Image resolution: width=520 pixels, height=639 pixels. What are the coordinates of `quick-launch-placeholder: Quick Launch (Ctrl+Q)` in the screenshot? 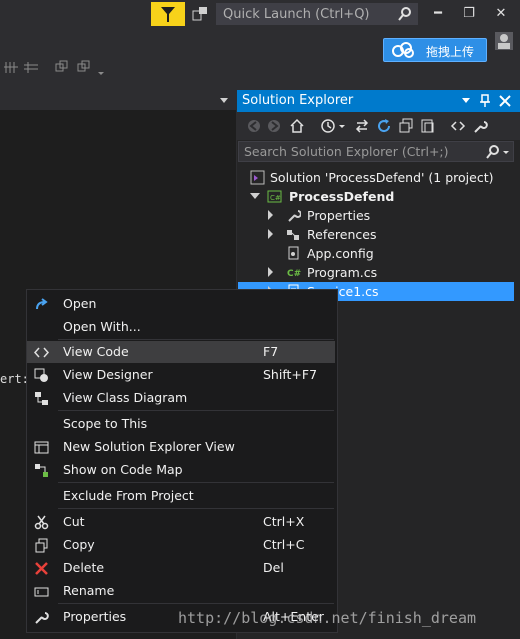 It's located at (296, 14).